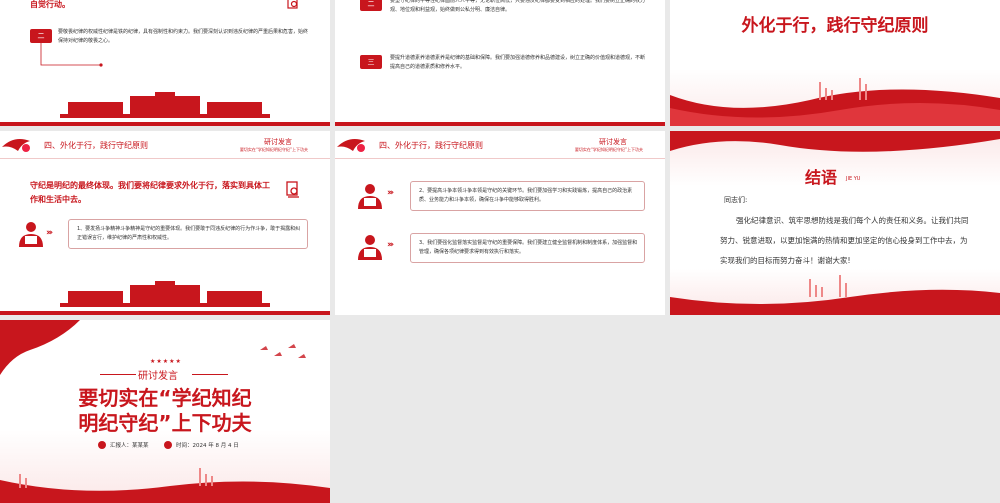  Describe the element at coordinates (210, 374) in the screenshot. I see `tag-line-right` at that location.